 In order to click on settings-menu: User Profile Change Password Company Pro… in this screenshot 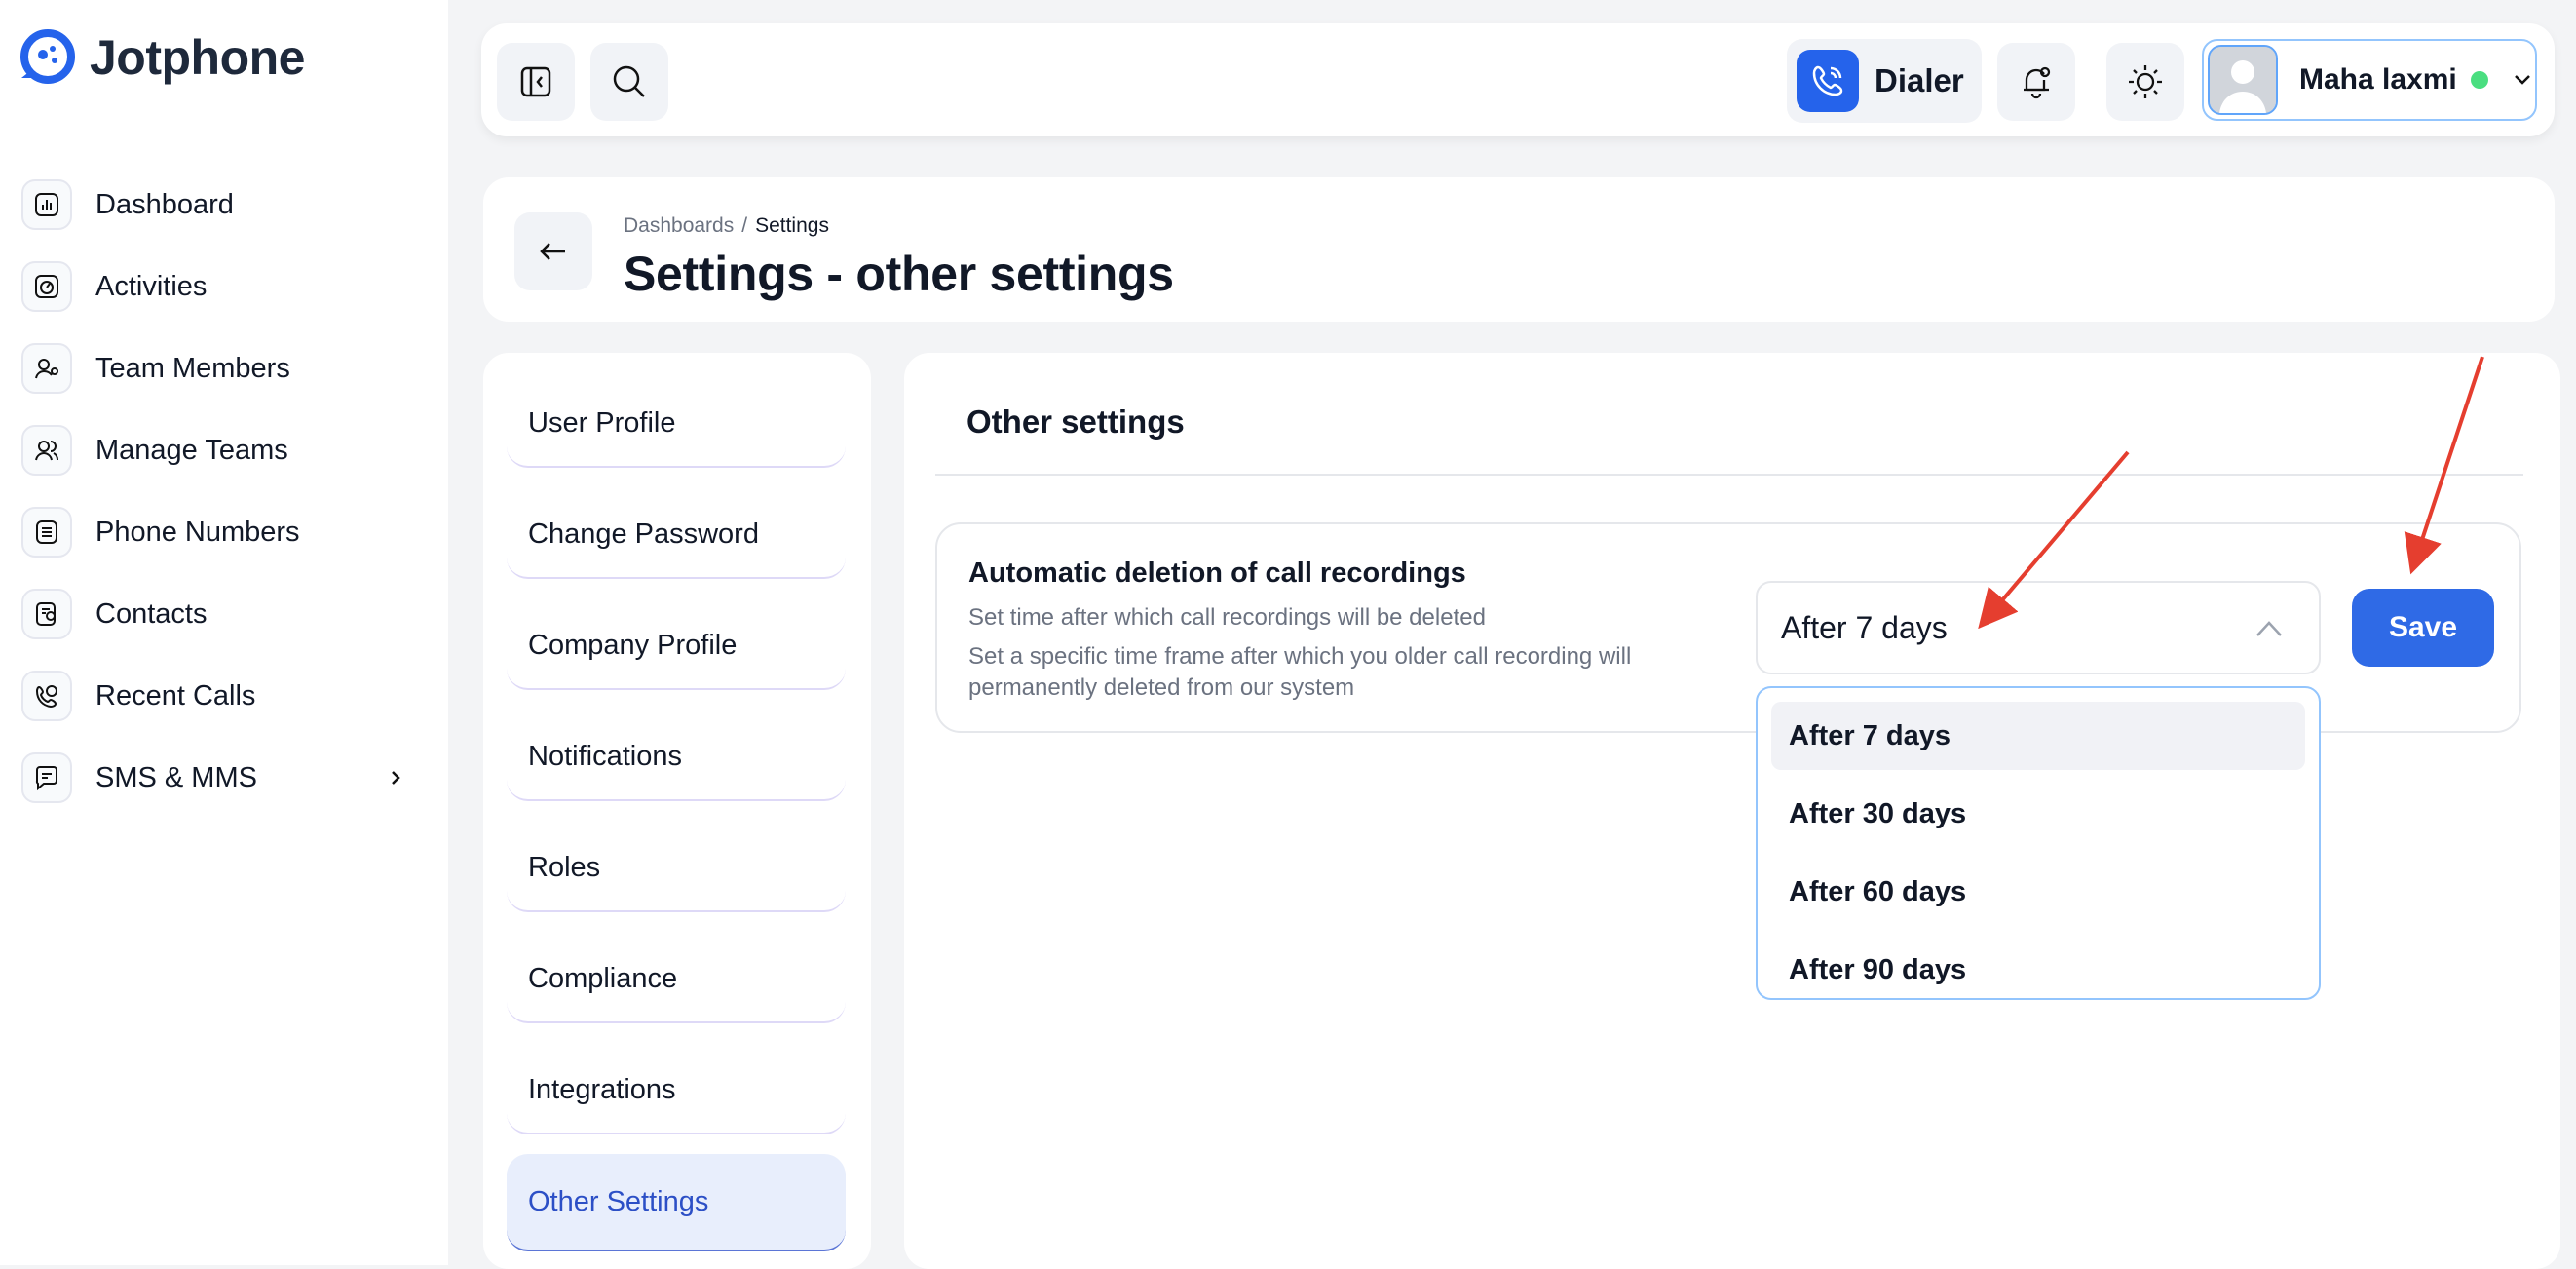, I will do `click(677, 811)`.